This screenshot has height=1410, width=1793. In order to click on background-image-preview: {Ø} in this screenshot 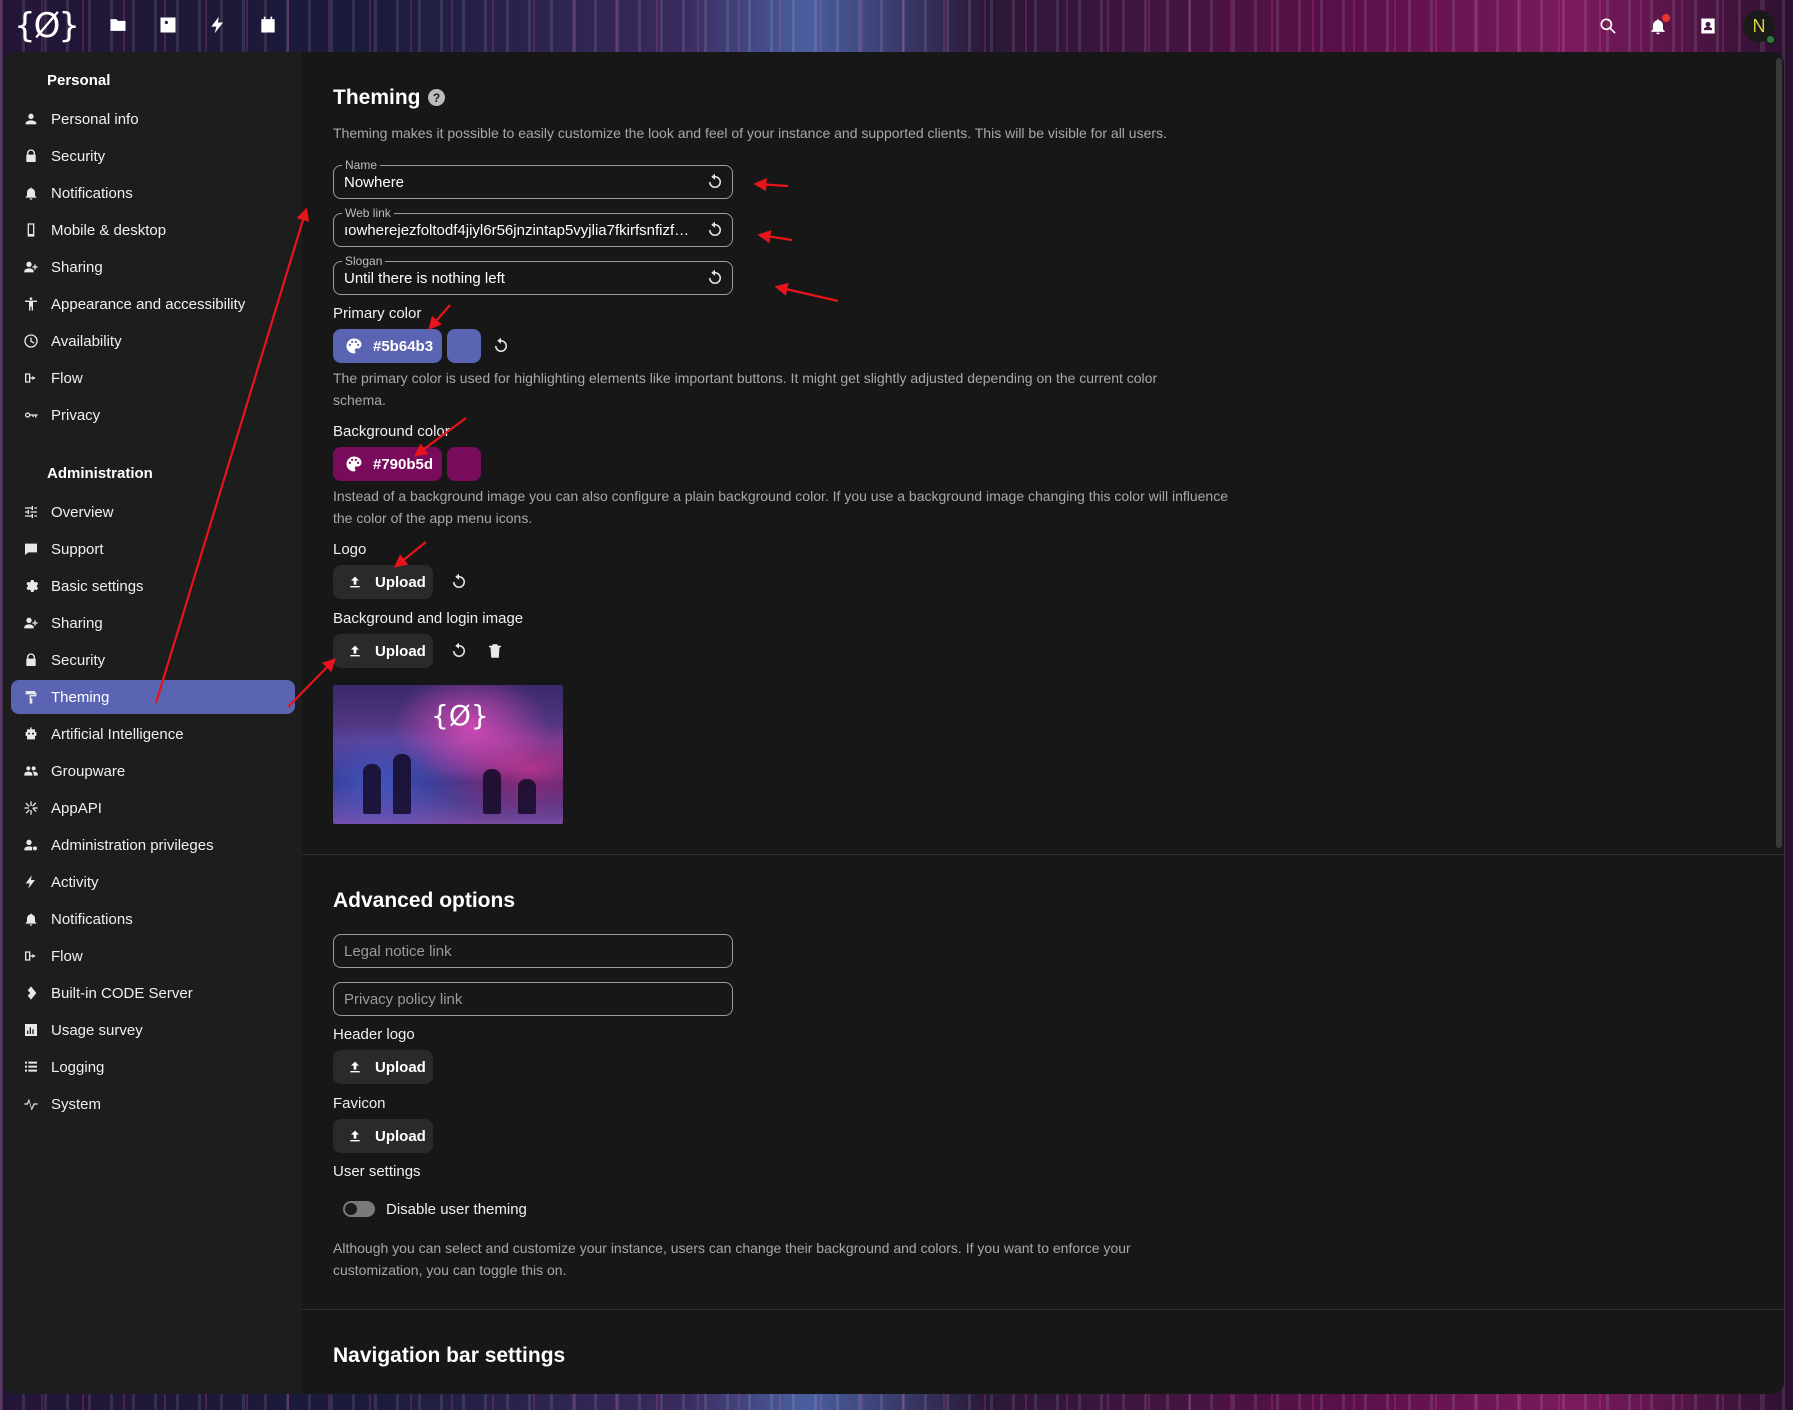, I will do `click(448, 754)`.